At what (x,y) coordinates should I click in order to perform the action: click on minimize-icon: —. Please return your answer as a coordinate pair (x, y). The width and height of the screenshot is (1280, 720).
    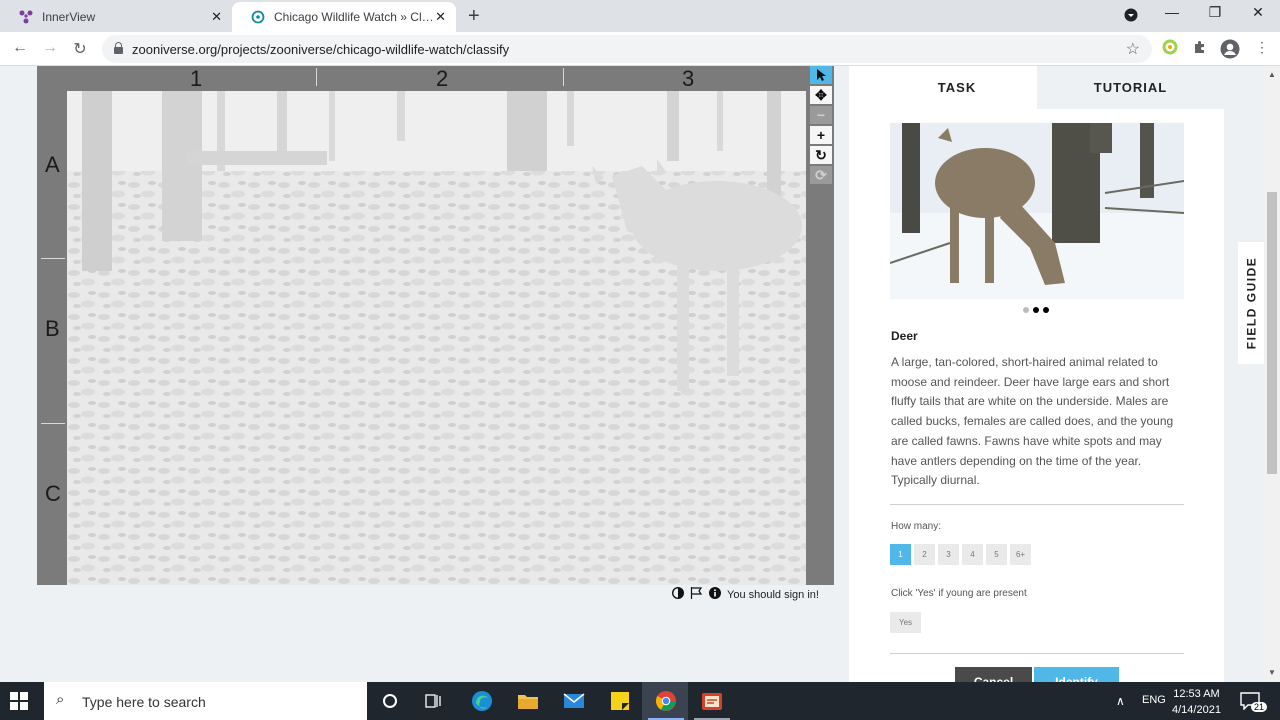
    Looking at the image, I should click on (1172, 12).